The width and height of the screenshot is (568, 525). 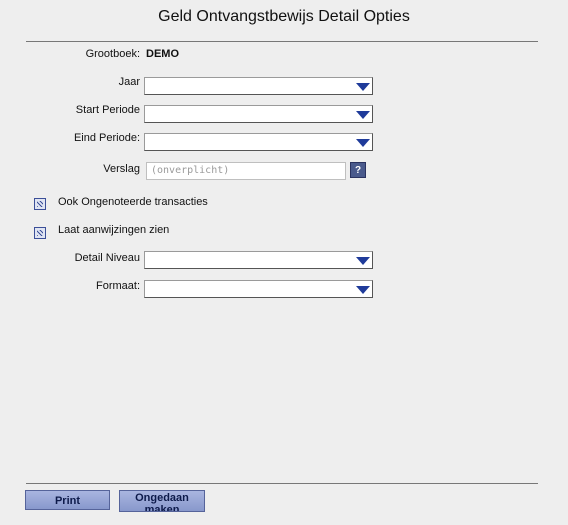 I want to click on jaar-label: Jaar, so click(x=129, y=82).